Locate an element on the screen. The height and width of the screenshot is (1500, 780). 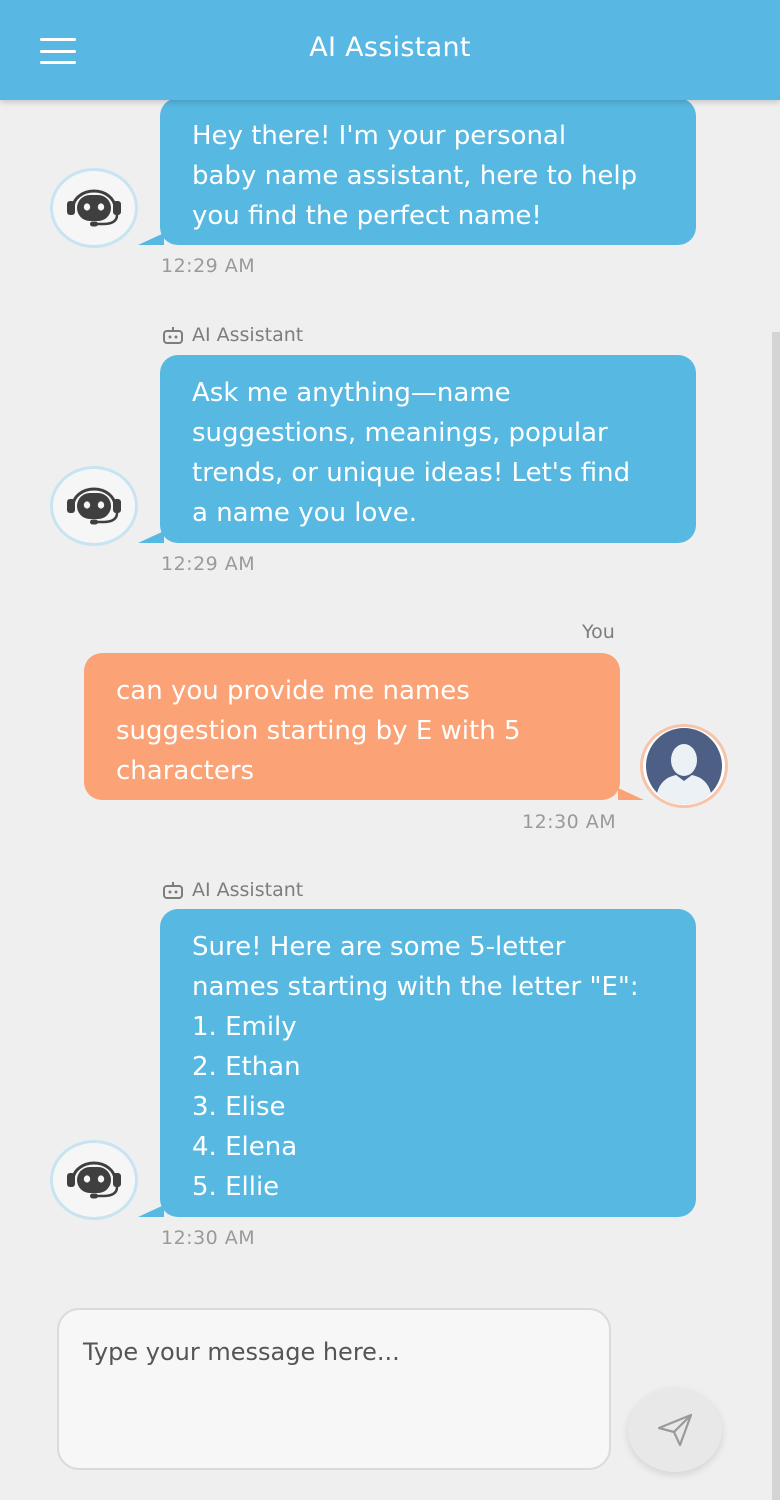
app-header: AI Assistant is located at coordinates (390, 50).